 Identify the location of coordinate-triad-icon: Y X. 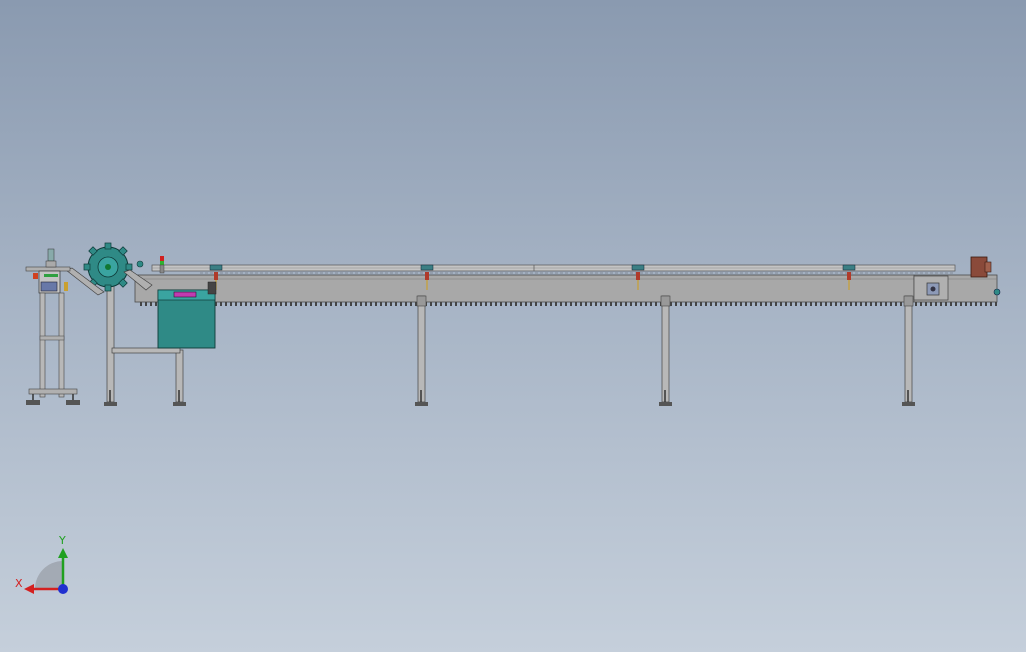
(41, 564).